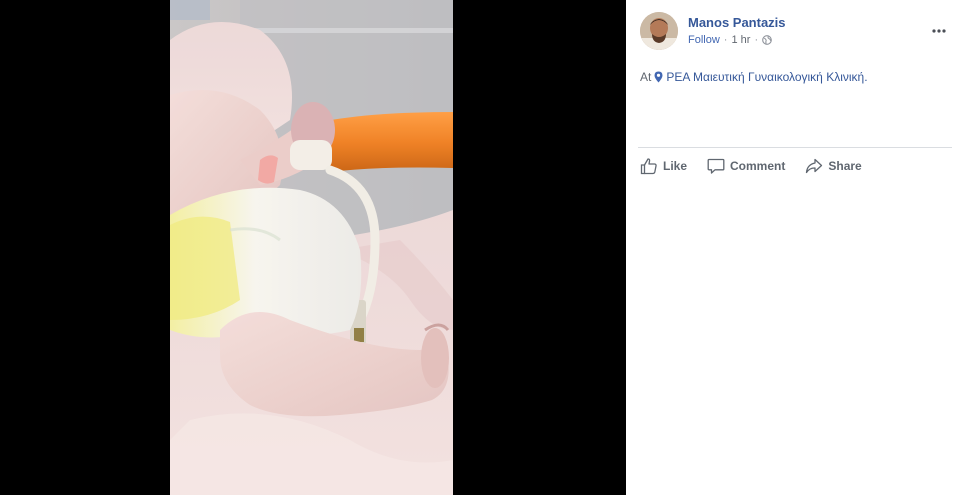 Image resolution: width=960 pixels, height=495 pixels. Describe the element at coordinates (740, 40) in the screenshot. I see `post-timestamp: 1 hr` at that location.